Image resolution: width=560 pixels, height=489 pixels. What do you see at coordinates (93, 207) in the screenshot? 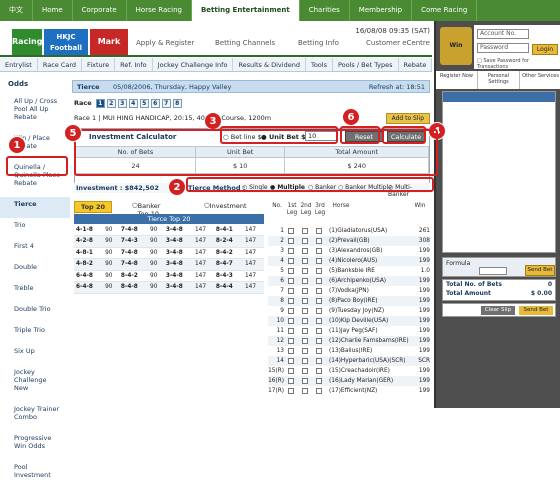
I see `tab-top20: Top 20` at bounding box center [93, 207].